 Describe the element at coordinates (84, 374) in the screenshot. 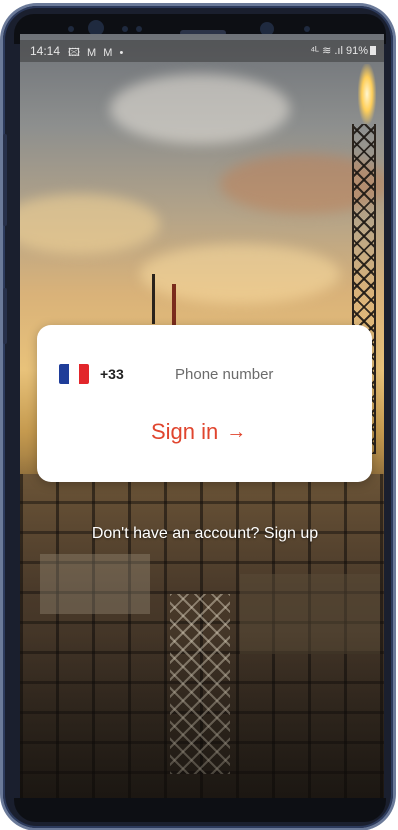

I see `flag-stripe-red` at that location.